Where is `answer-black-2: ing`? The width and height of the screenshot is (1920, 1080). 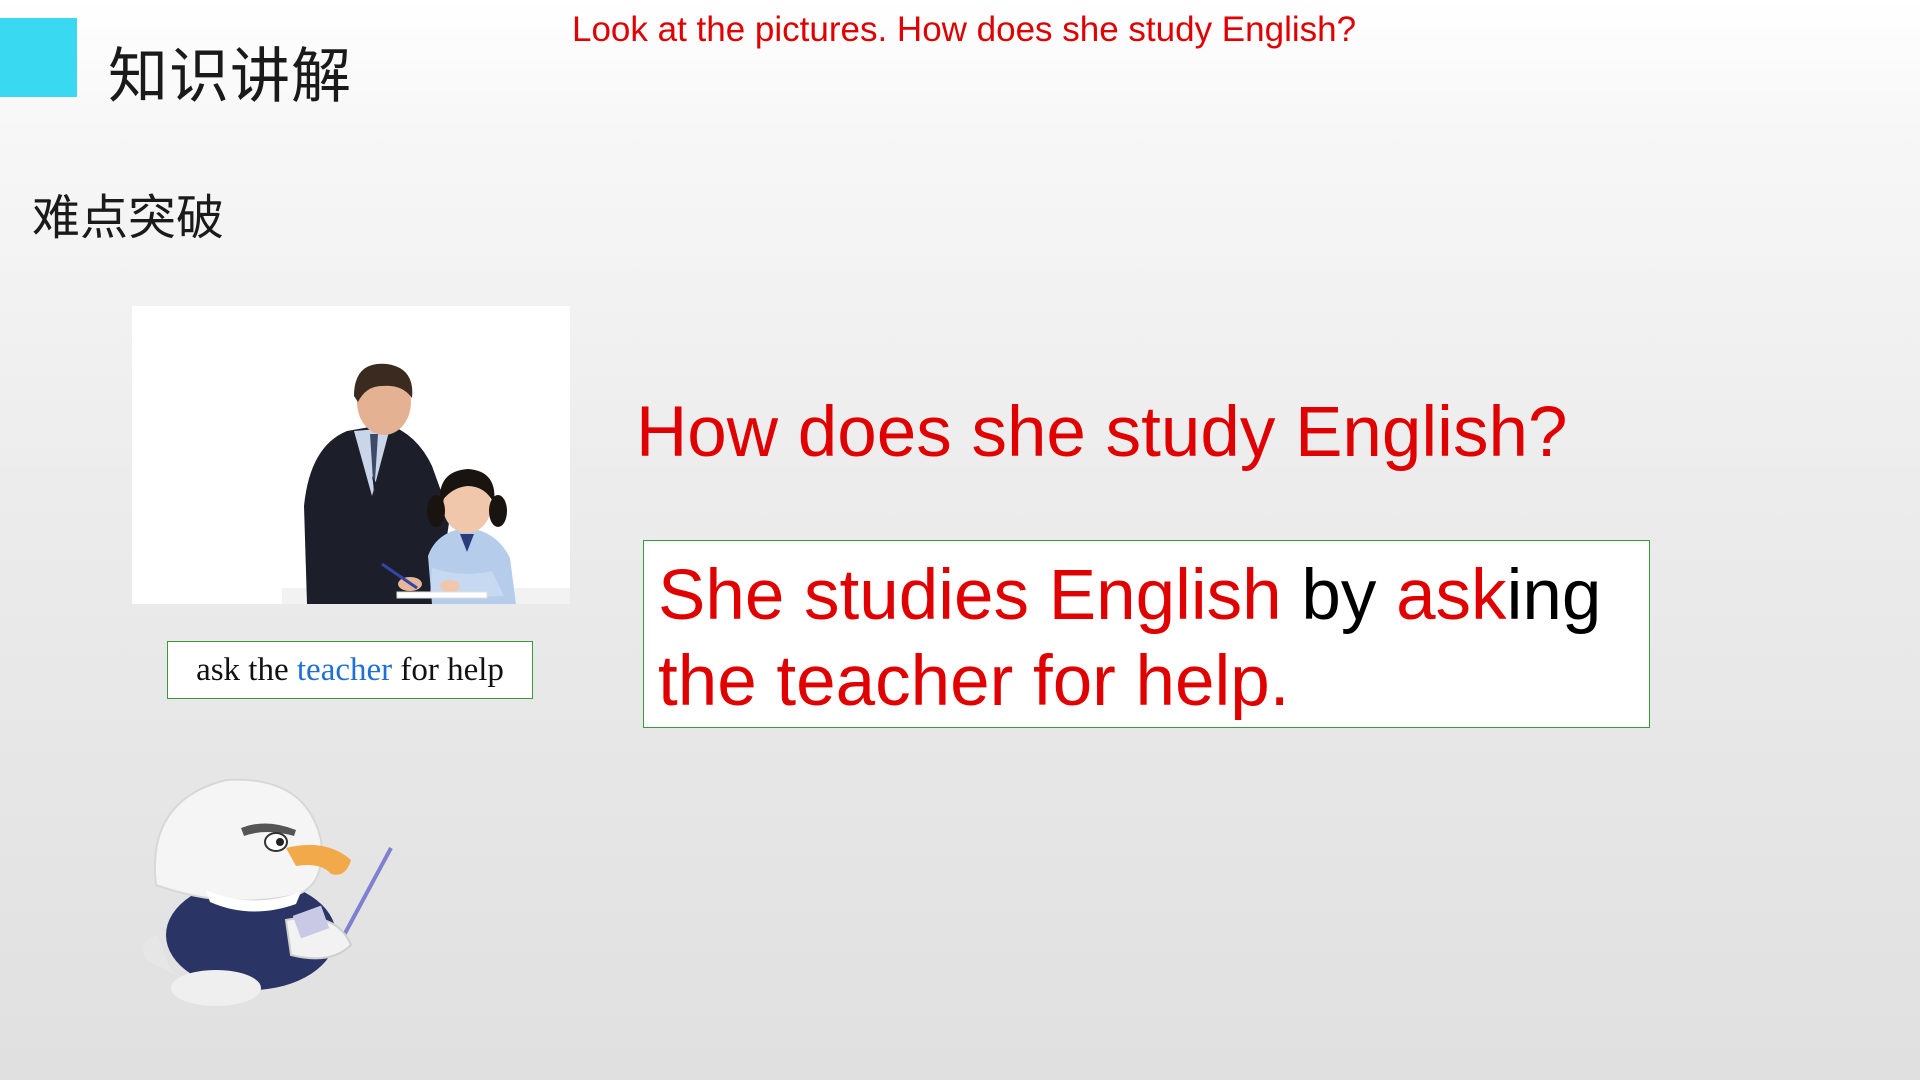 answer-black-2: ing is located at coordinates (1554, 595).